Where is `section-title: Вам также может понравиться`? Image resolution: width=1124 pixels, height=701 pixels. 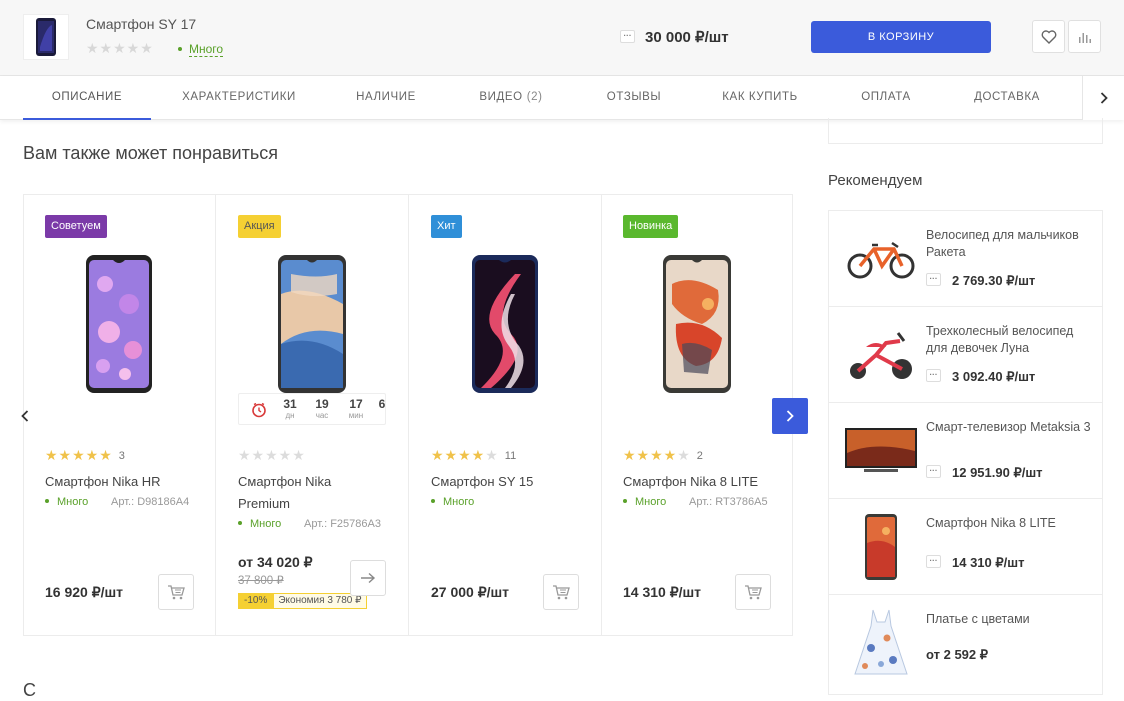
section-title: Вам также может понравиться is located at coordinates (150, 153).